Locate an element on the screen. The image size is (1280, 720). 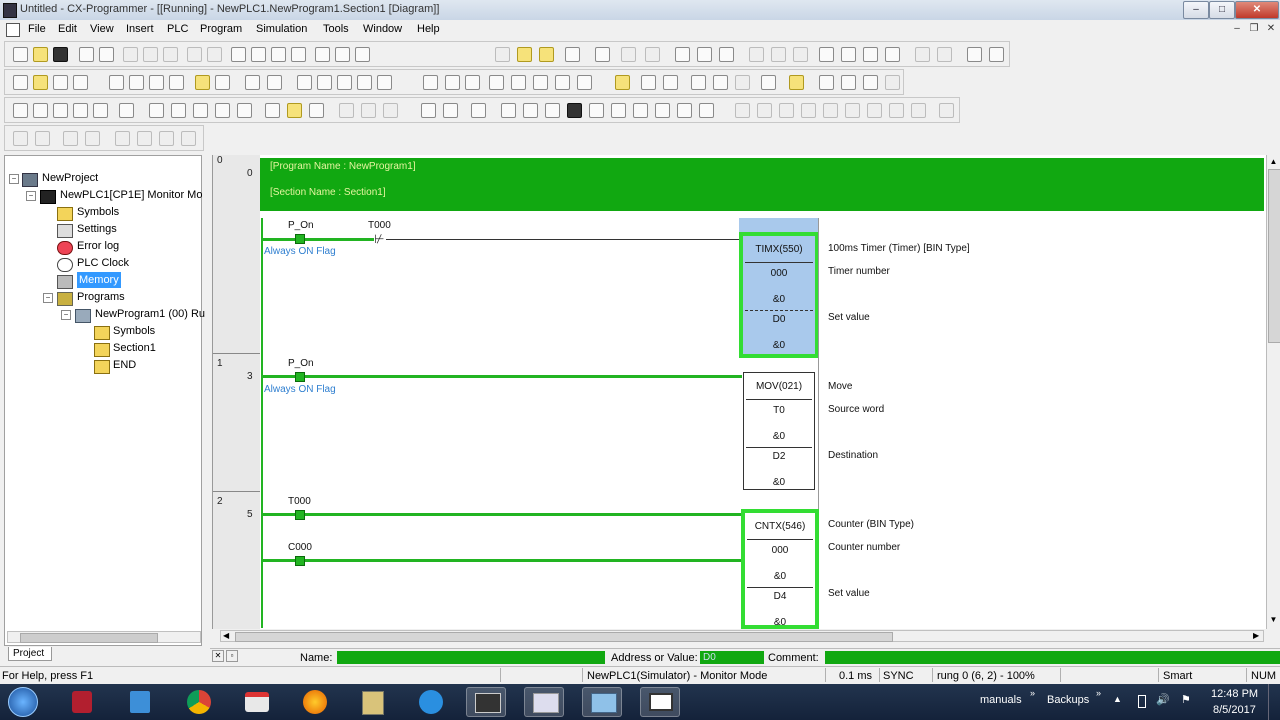
scroll-up-icon: ▲ is located at coordinates (1273, 162).